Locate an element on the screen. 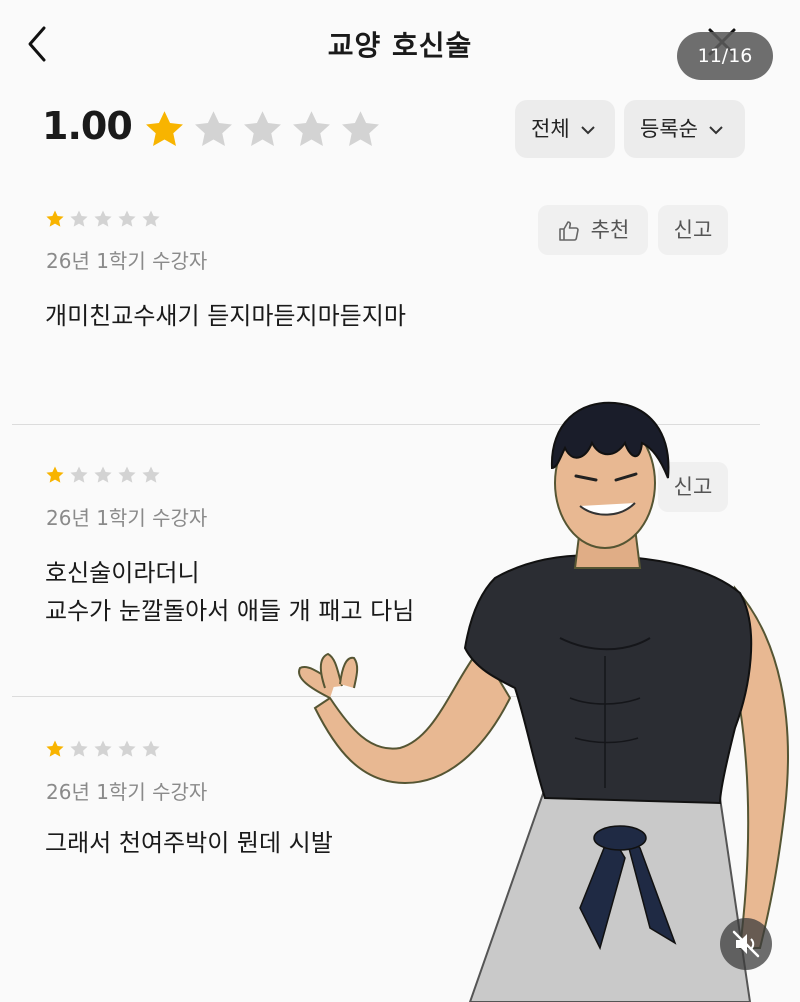  mute-button is located at coordinates (746, 944).